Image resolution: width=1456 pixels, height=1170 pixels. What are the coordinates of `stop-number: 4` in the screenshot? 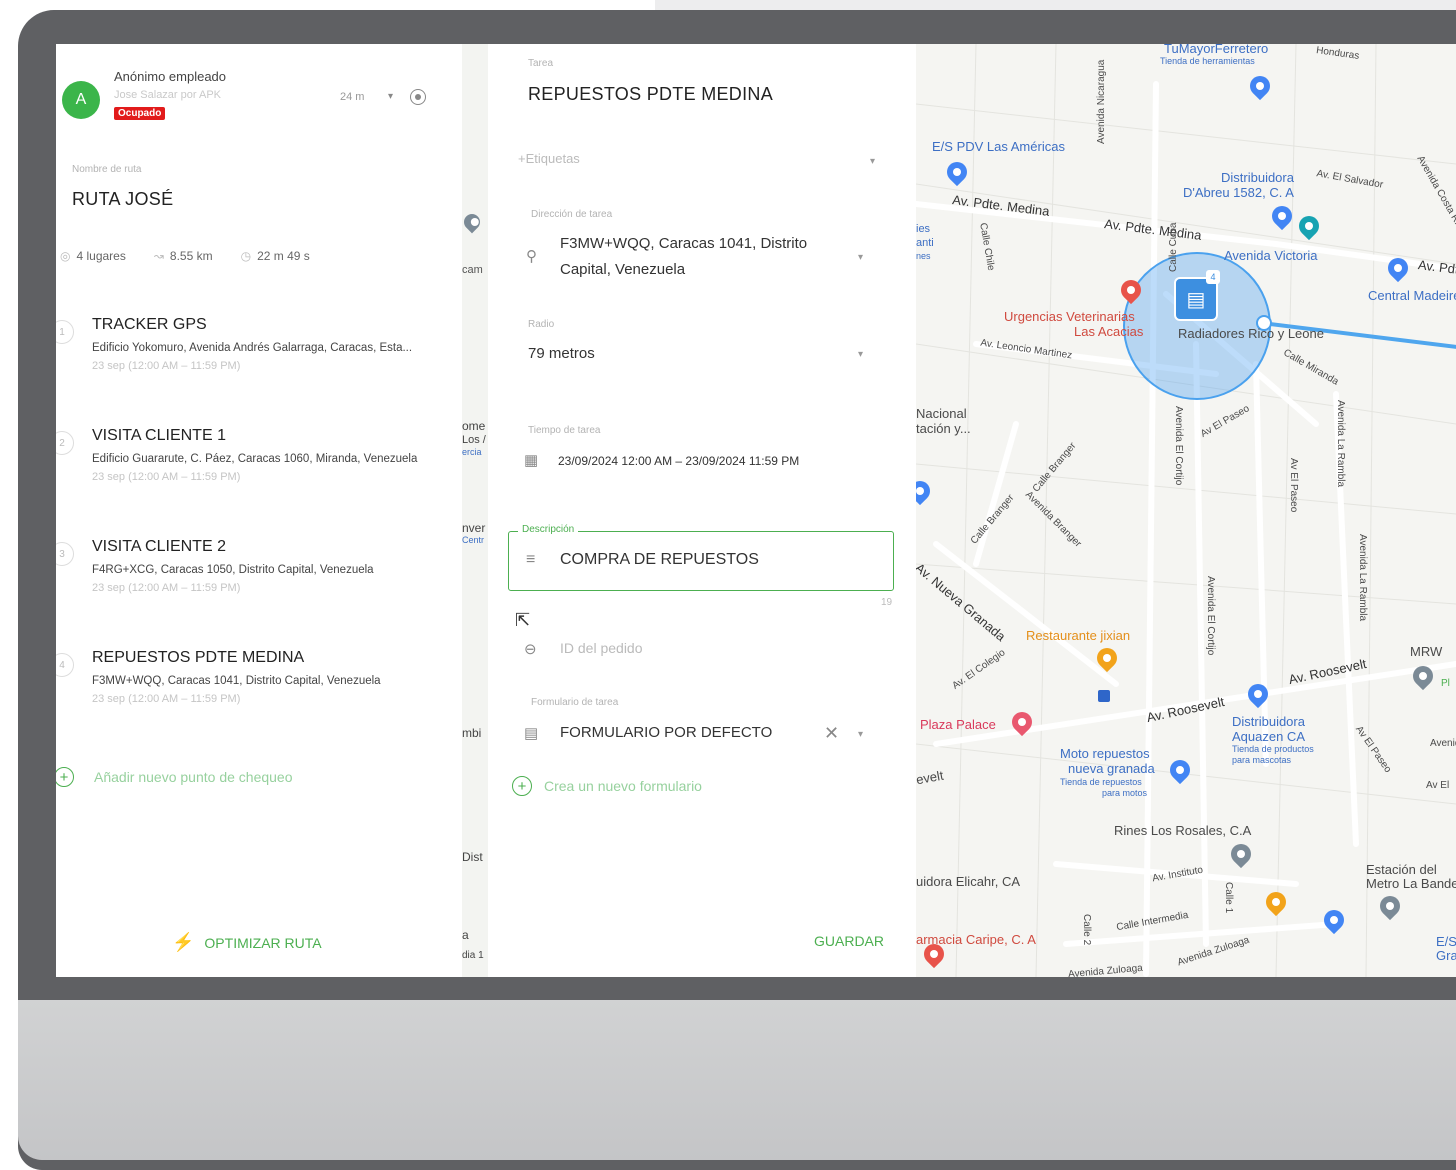 It's located at (65, 665).